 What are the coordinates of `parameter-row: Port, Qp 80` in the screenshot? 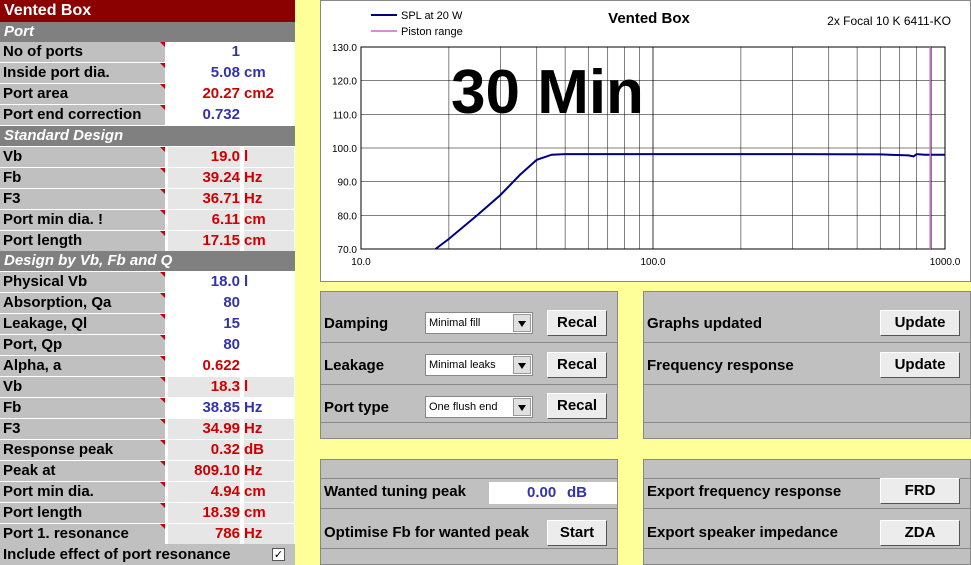 It's located at (147, 345).